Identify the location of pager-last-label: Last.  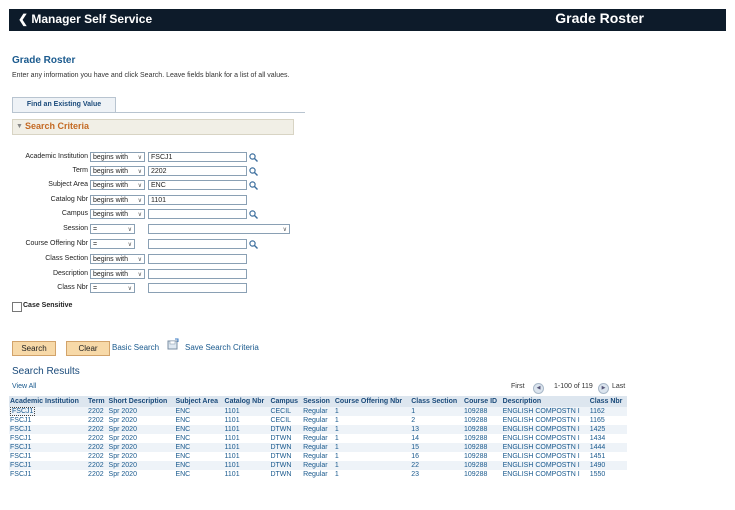
(618, 386).